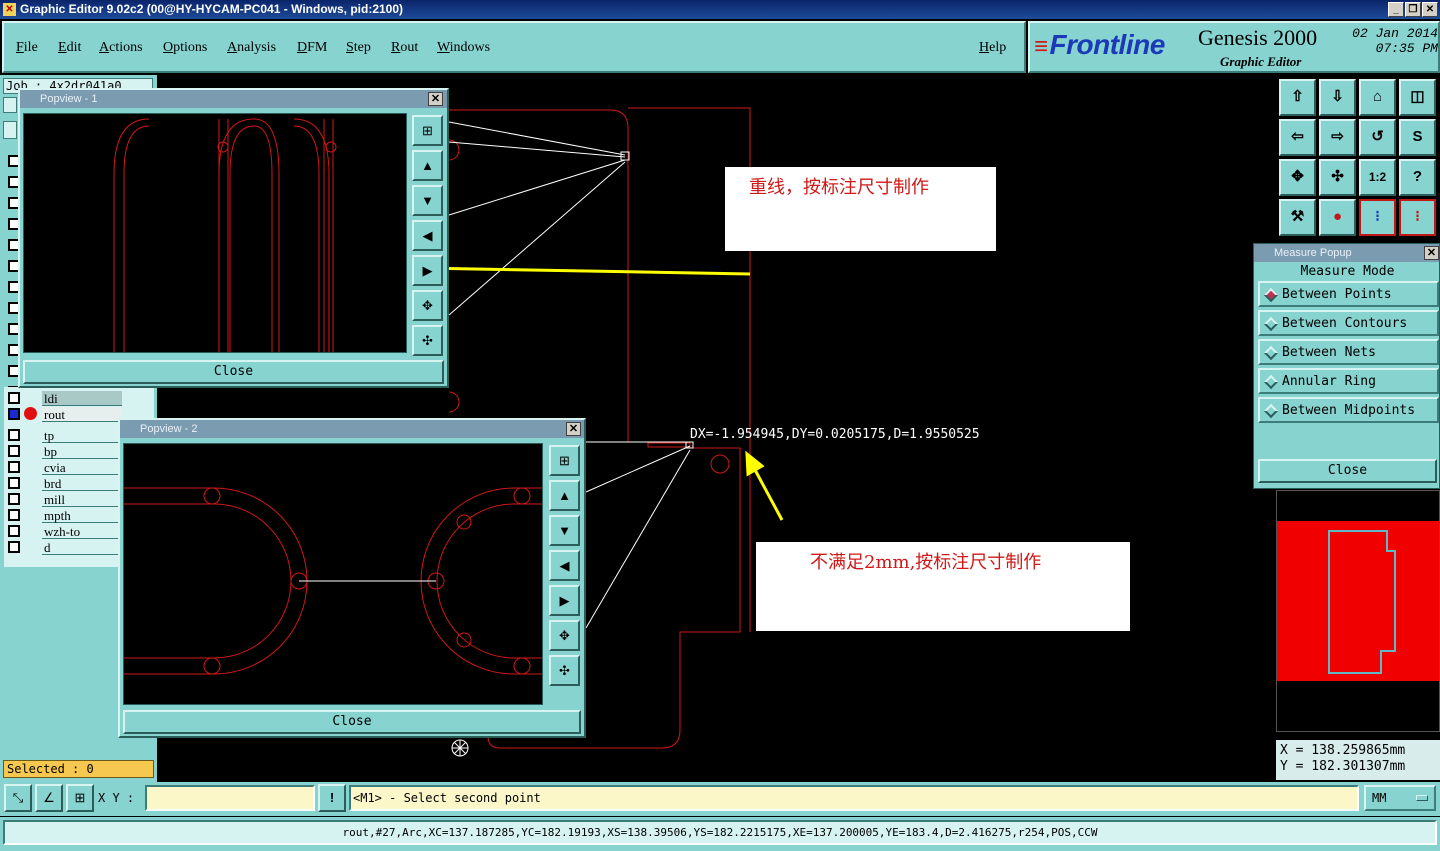 The width and height of the screenshot is (1440, 851). I want to click on radio-selected-icon, so click(1271, 295).